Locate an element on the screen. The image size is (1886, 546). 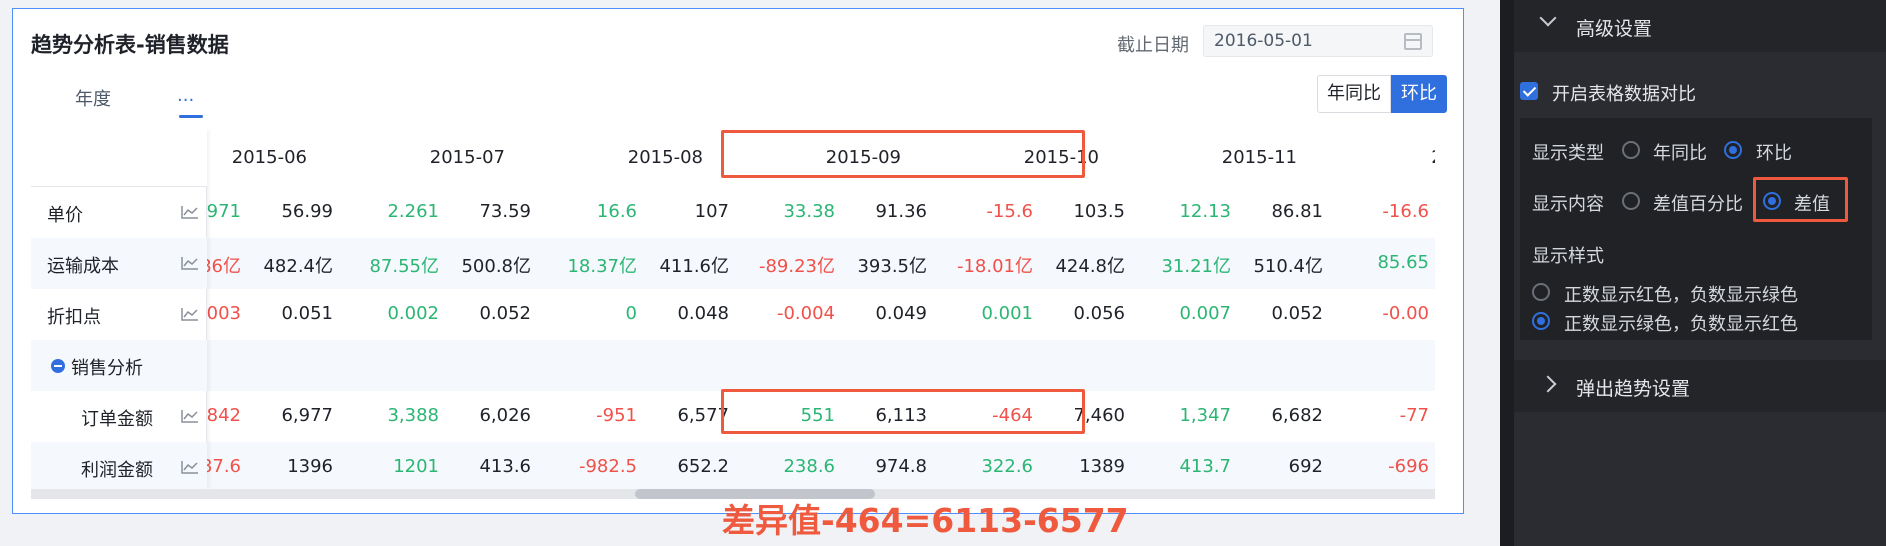
table-cell: 85.65 is located at coordinates (1403, 262).